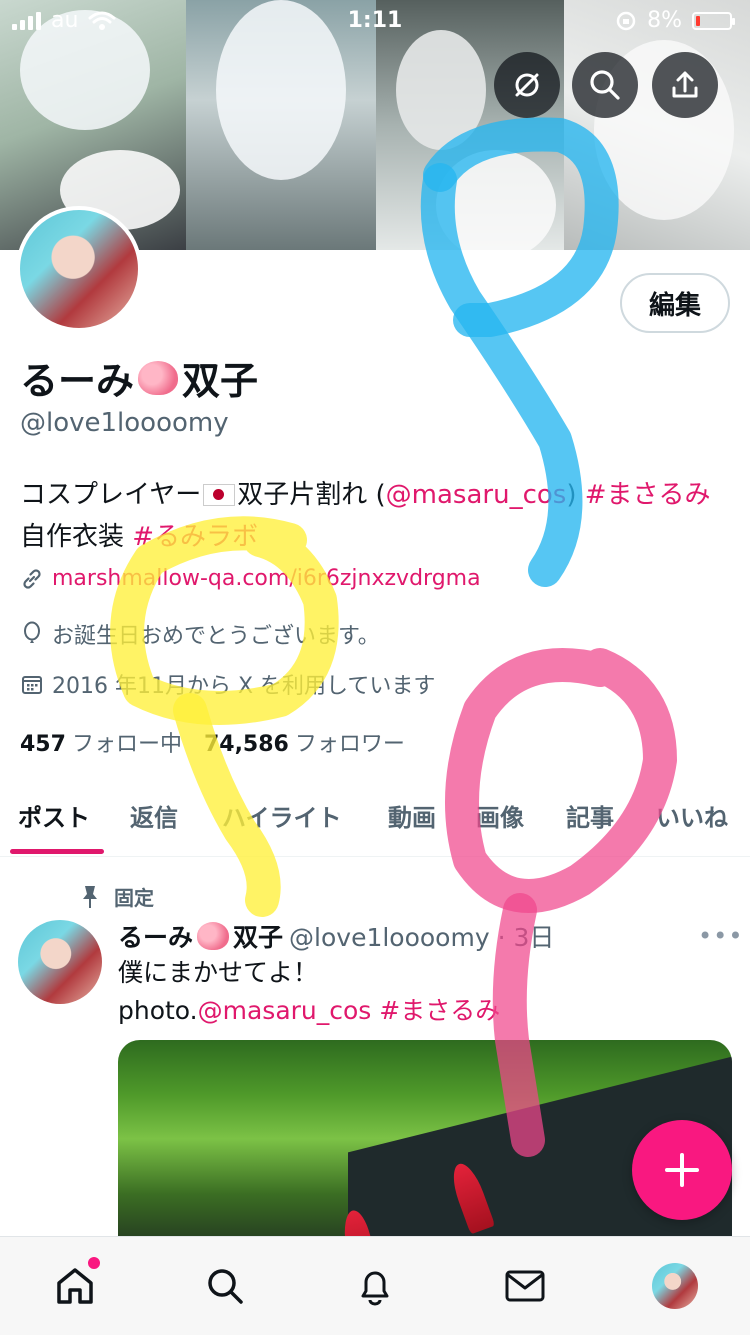 Image resolution: width=750 pixels, height=1335 pixels. I want to click on following-link: 457 フォロー中, so click(101, 742).